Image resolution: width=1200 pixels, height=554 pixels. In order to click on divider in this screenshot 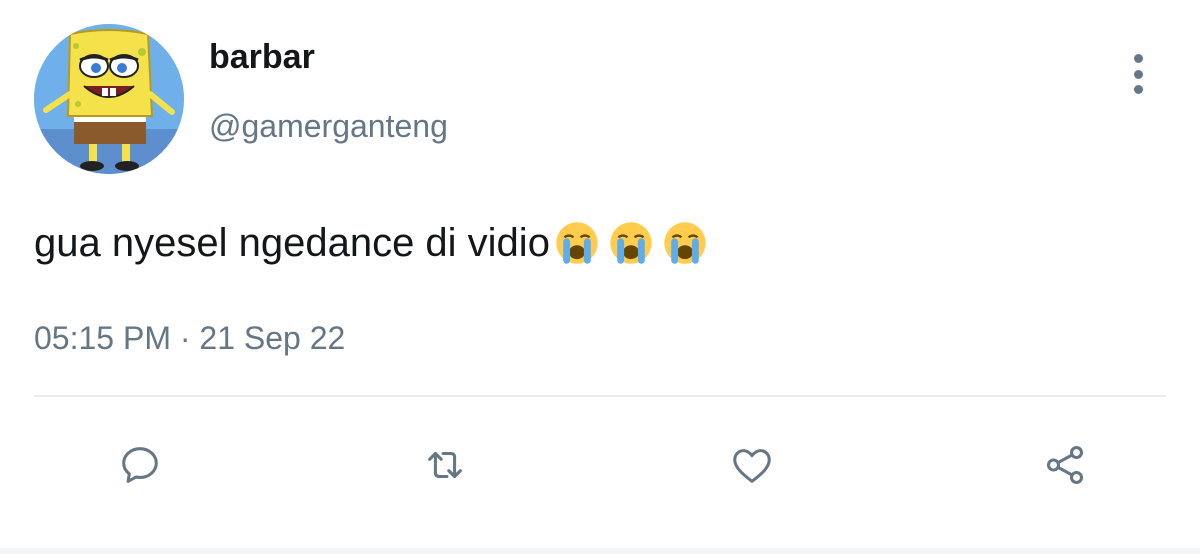, I will do `click(600, 396)`.